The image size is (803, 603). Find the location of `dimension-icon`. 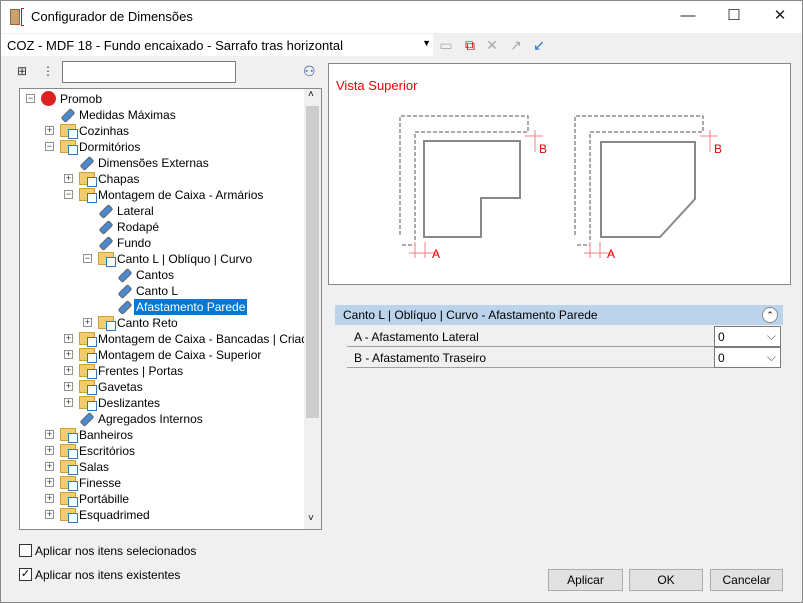

dimension-icon is located at coordinates (22, 17).